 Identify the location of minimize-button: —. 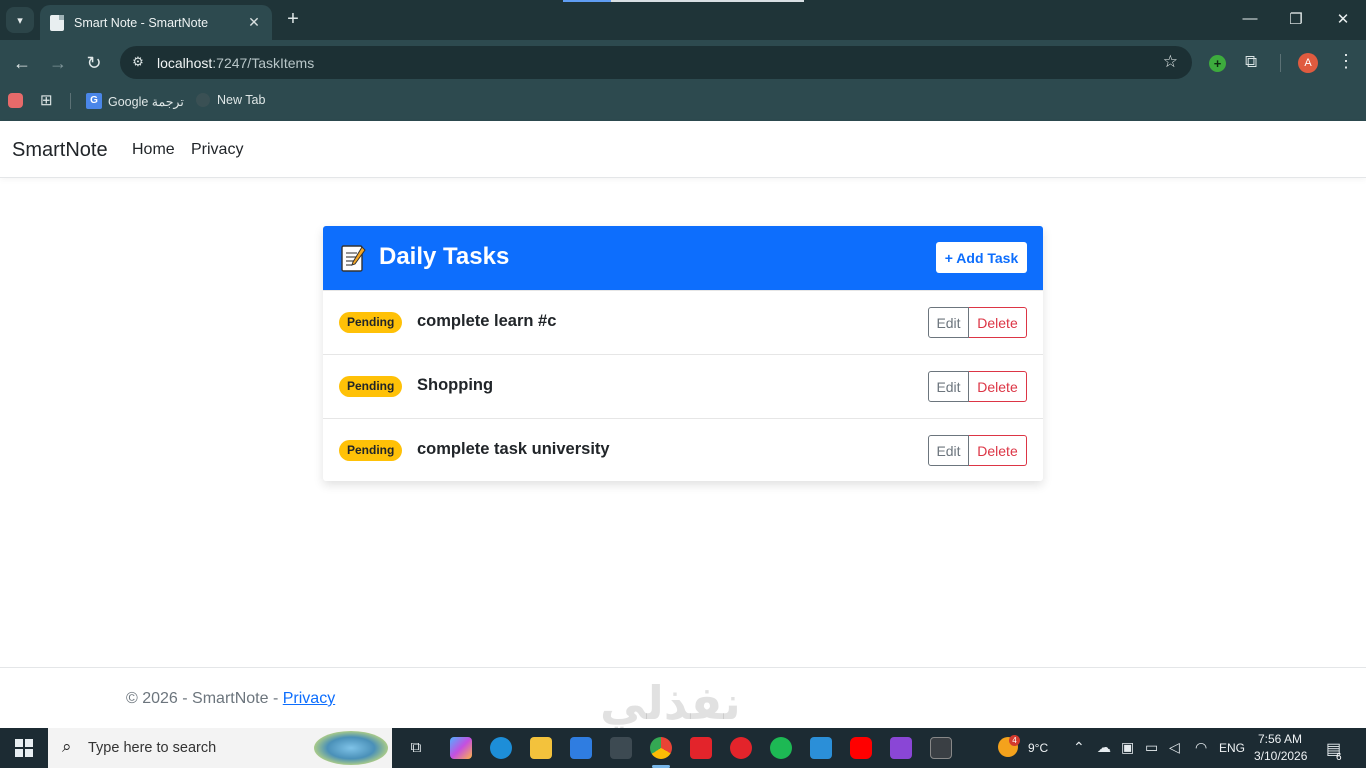
(1250, 18).